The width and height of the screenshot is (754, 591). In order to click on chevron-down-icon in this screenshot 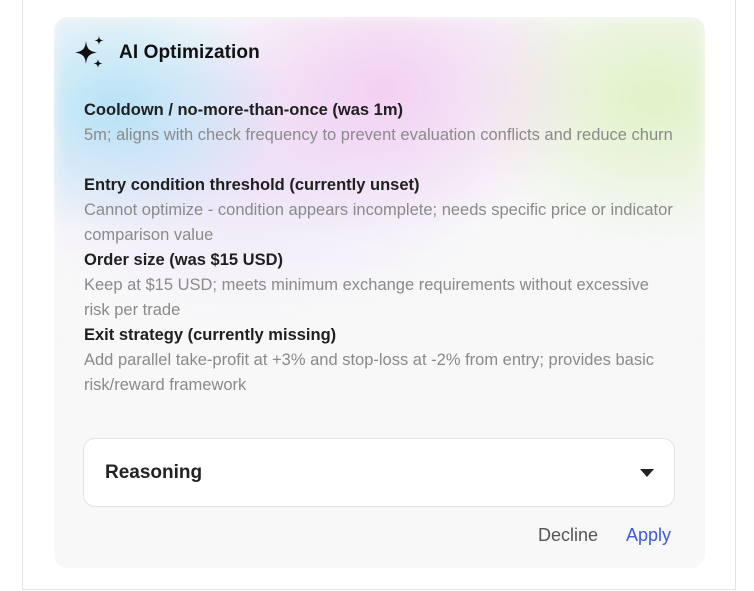, I will do `click(647, 473)`.